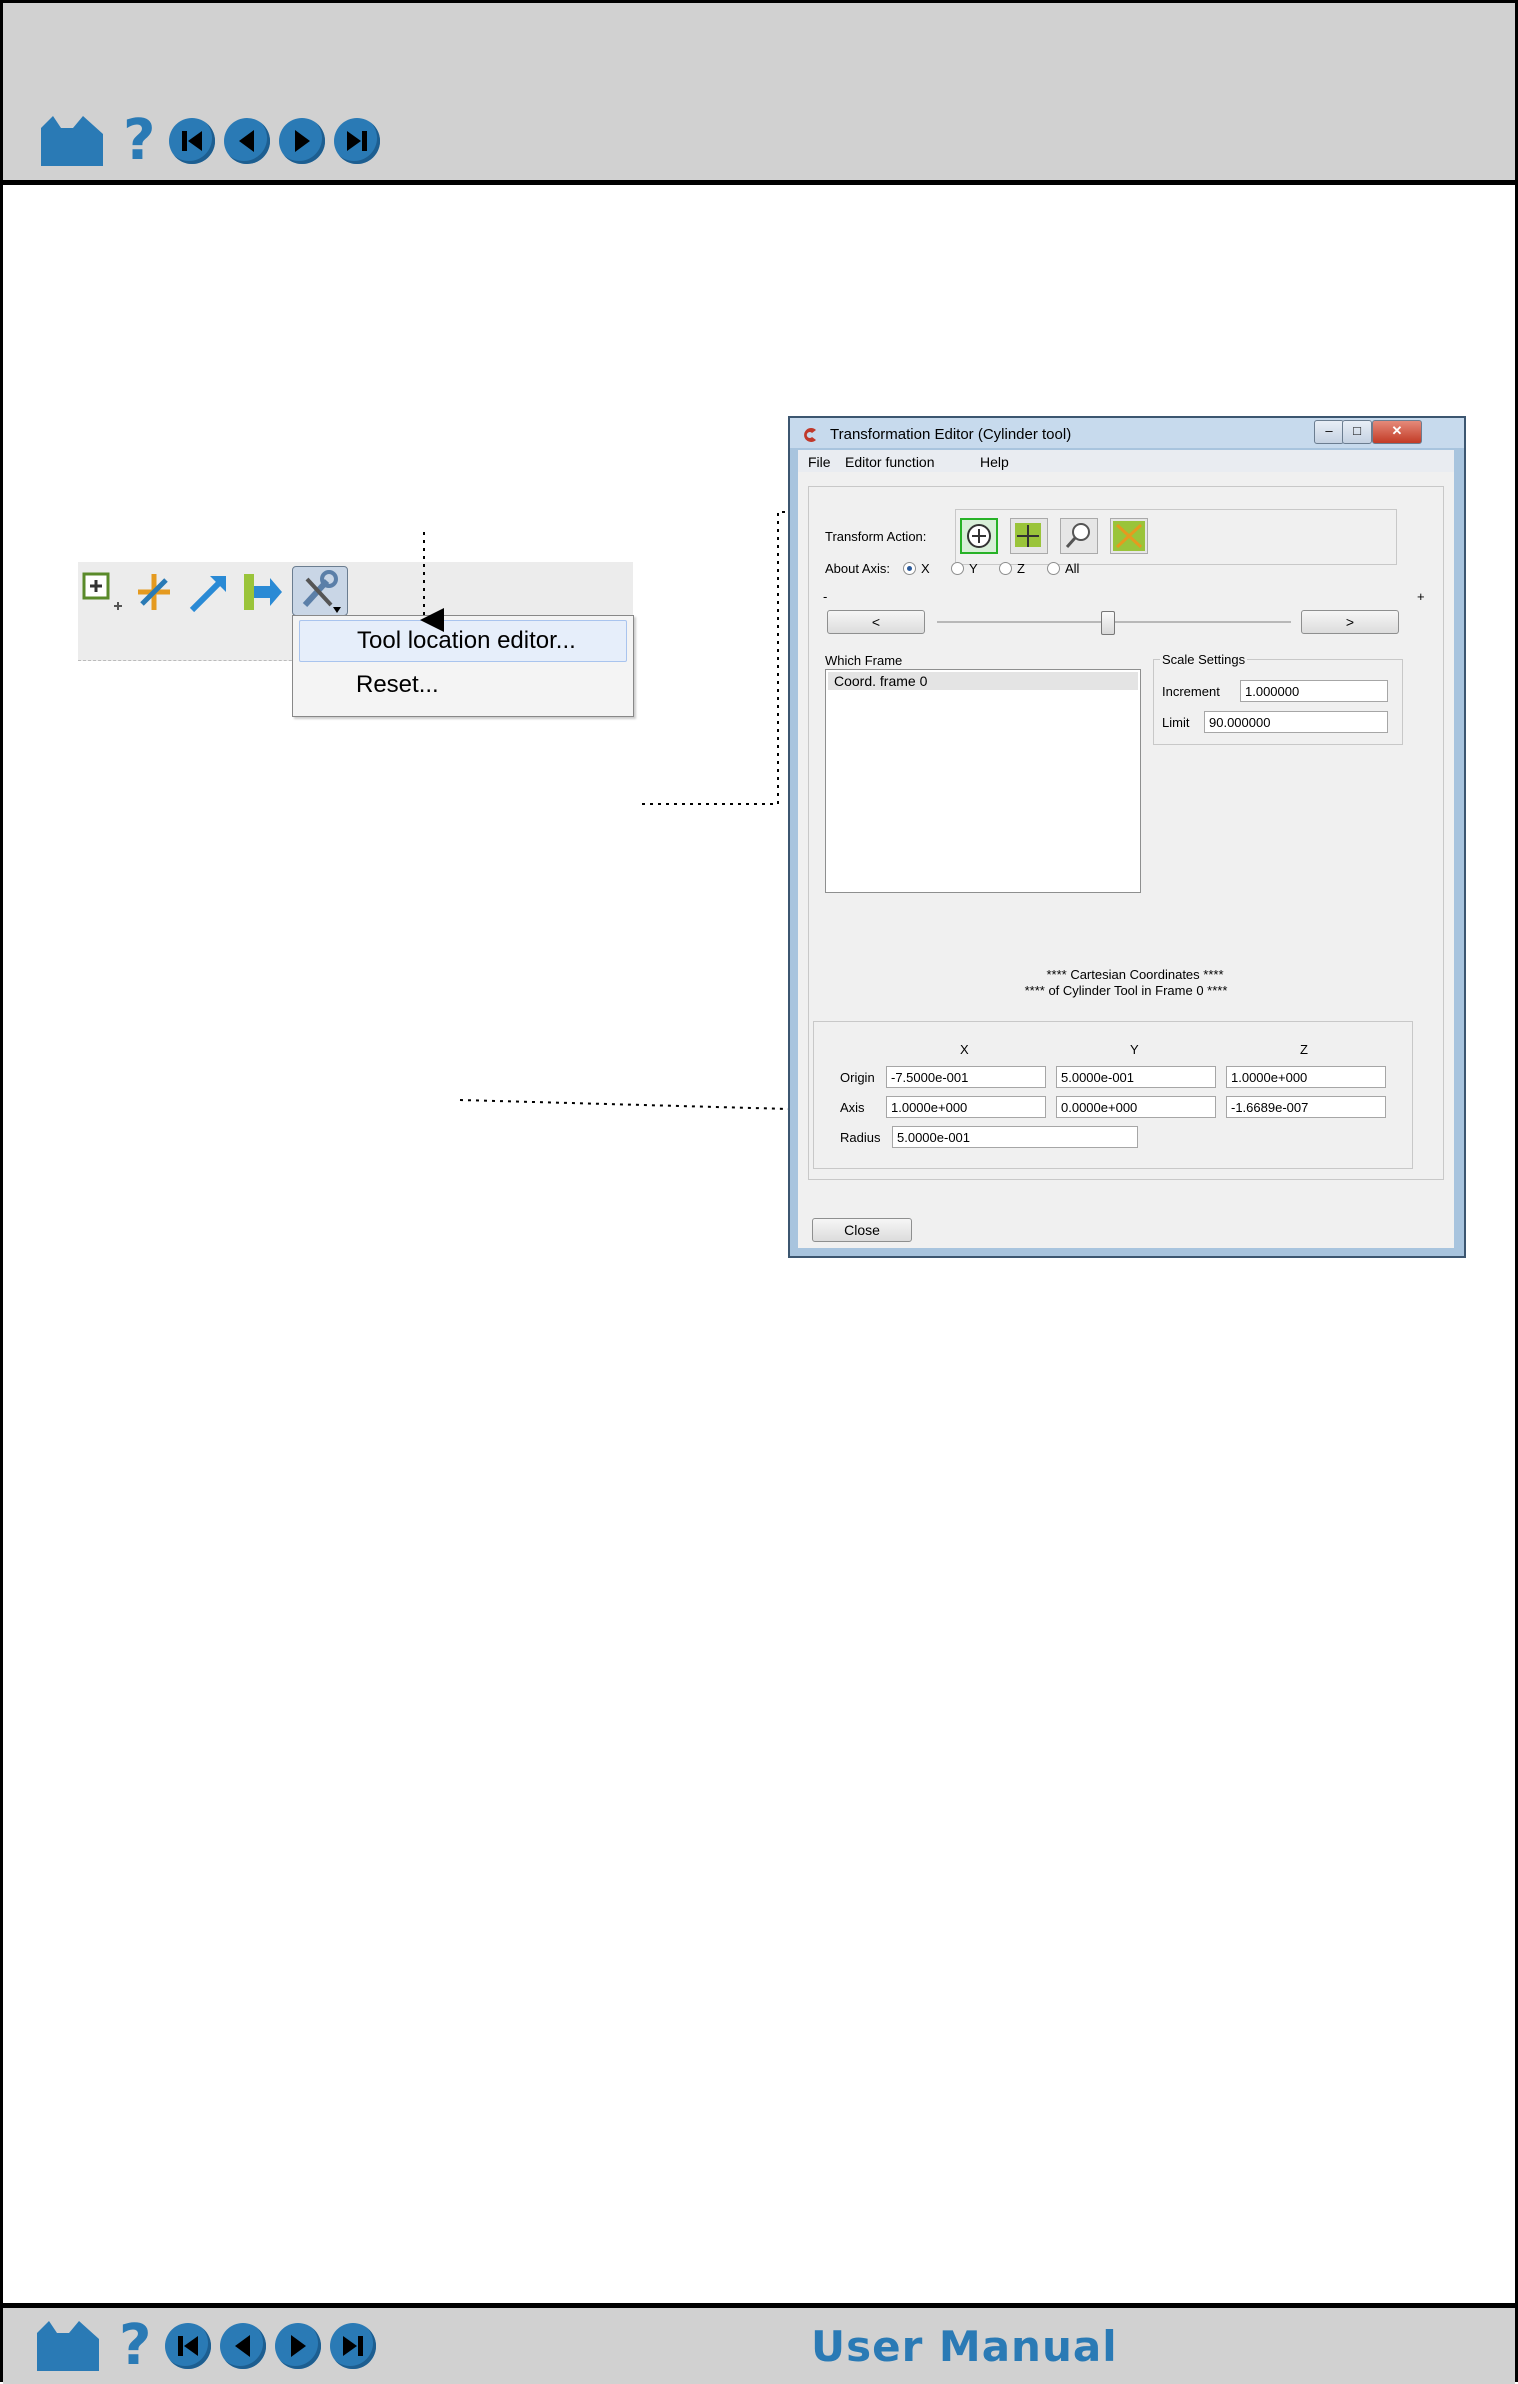 Image resolution: width=1518 pixels, height=2384 pixels. Describe the element at coordinates (890, 462) in the screenshot. I see `menu-editor-function: Editor function` at that location.